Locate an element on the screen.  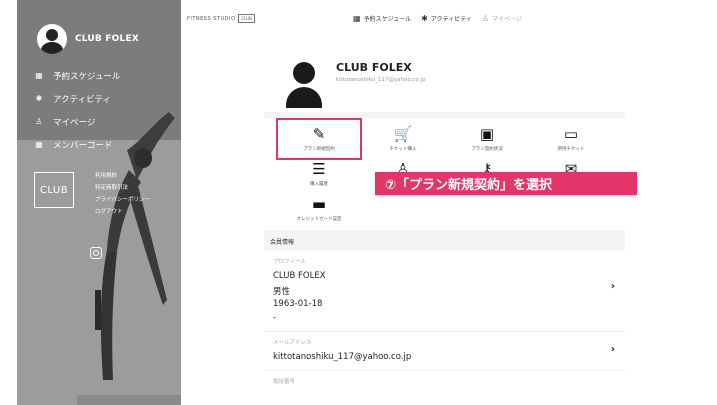
member-info-title: 会員情報 is located at coordinates (282, 242).